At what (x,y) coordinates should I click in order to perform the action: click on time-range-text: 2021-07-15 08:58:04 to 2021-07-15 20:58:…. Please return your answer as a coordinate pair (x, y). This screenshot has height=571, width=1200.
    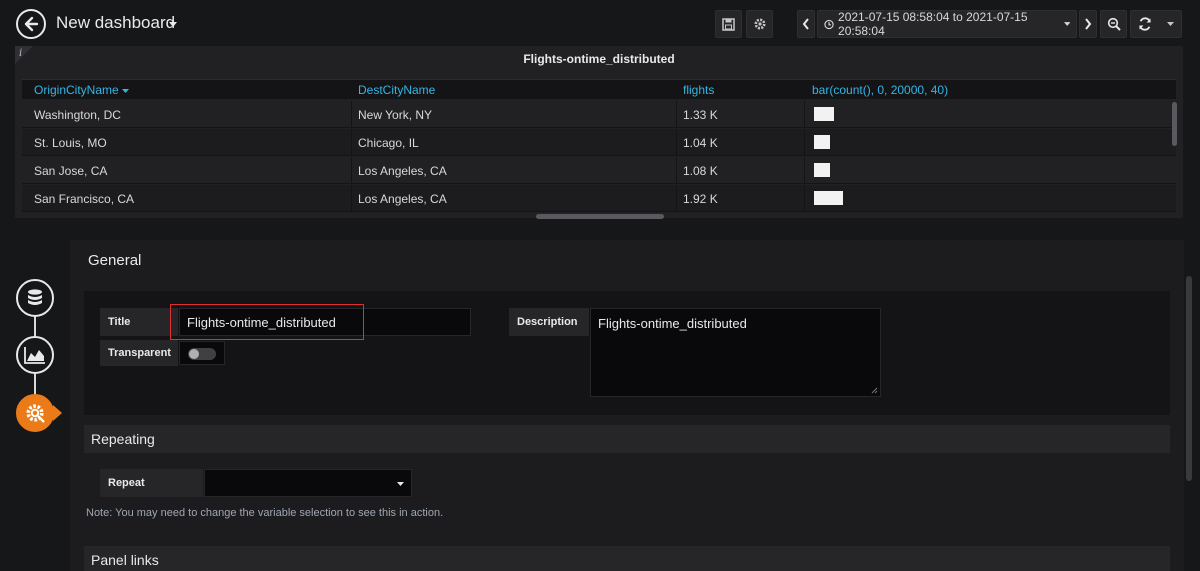
    Looking at the image, I should click on (933, 24).